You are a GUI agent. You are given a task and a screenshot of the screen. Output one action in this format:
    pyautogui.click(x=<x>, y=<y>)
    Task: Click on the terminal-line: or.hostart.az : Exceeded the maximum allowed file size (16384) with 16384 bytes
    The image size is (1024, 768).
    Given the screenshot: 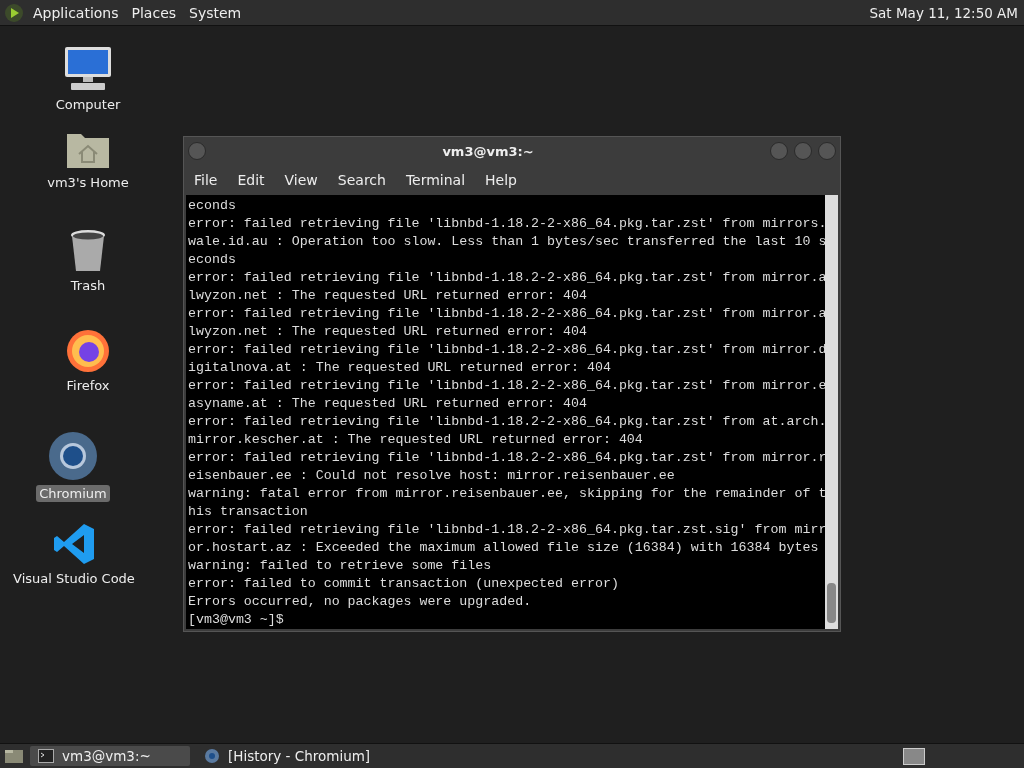 What is the action you would take?
    pyautogui.click(x=504, y=548)
    